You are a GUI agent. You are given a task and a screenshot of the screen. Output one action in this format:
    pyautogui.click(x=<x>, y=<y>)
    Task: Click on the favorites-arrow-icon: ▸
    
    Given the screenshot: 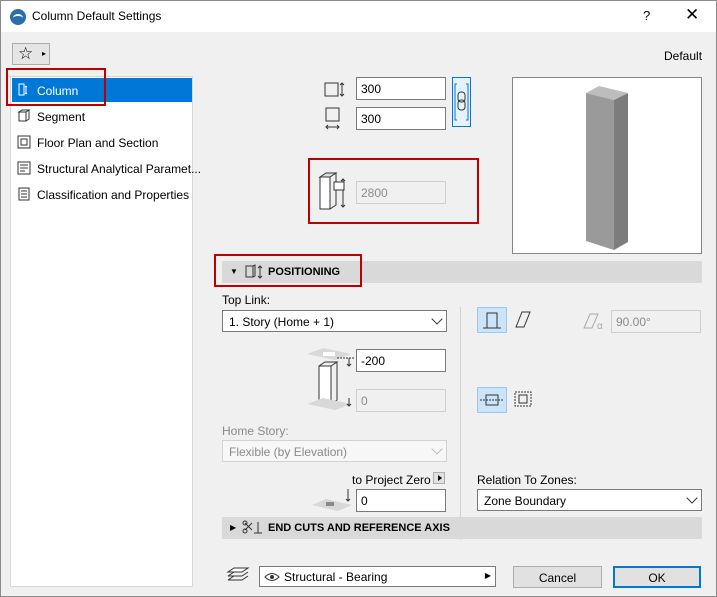 What is the action you would take?
    pyautogui.click(x=44, y=53)
    